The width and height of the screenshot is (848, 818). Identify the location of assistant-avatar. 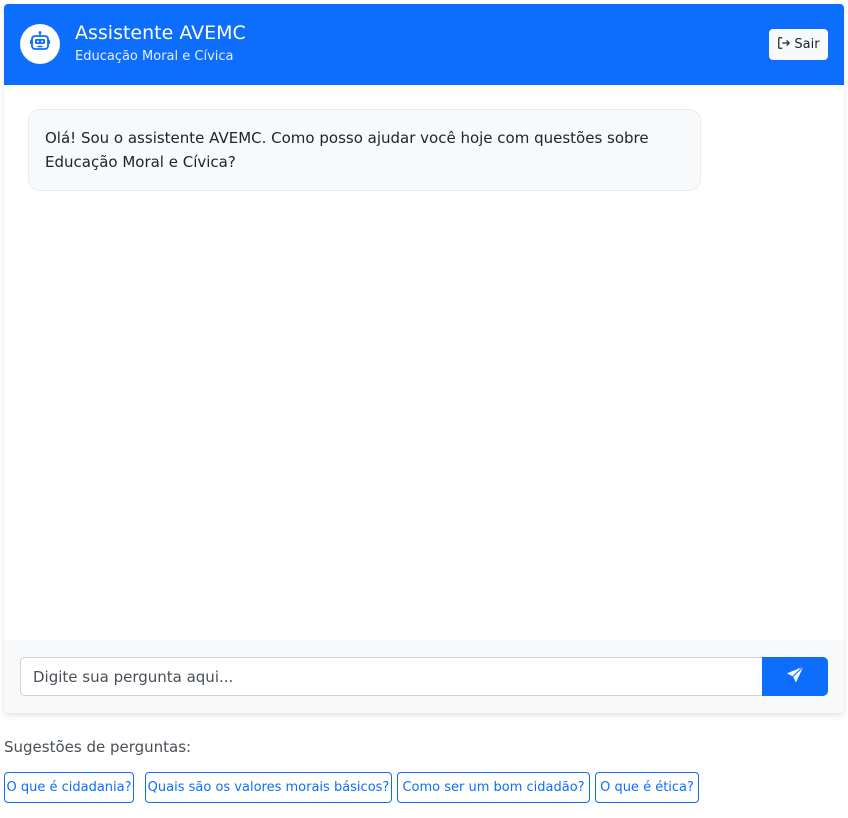
(40, 44).